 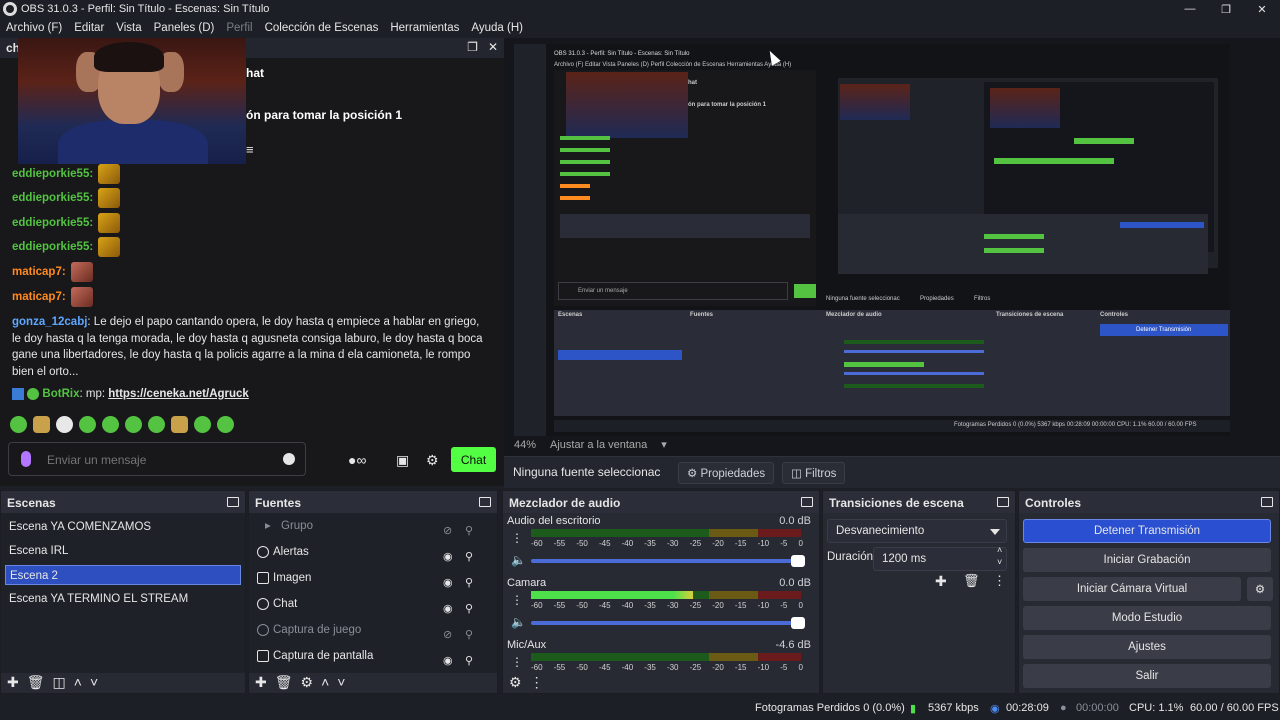 What do you see at coordinates (367, 578) in the screenshot?
I see `source-item-imagen: Imagen ◉ ⚲` at bounding box center [367, 578].